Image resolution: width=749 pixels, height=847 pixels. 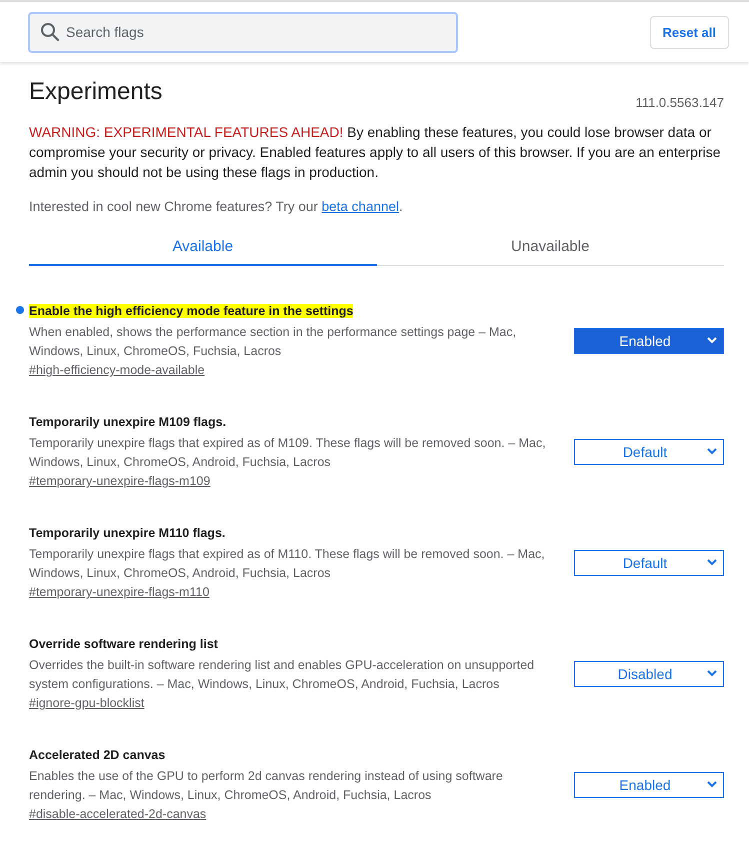 I want to click on beta-channel-link: beta channel, so click(x=360, y=206).